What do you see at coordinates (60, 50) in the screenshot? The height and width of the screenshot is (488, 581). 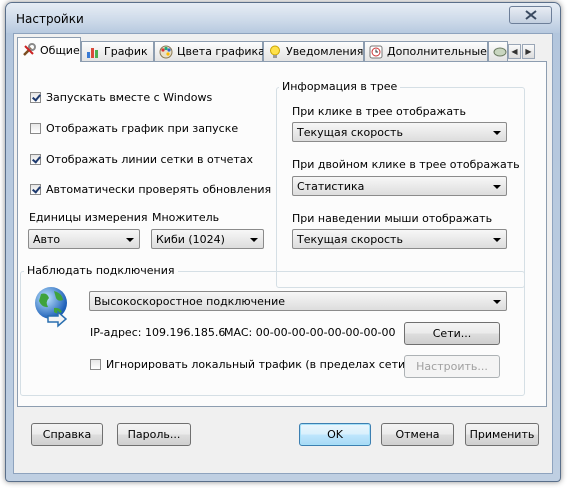 I see `tab-label: Общие` at bounding box center [60, 50].